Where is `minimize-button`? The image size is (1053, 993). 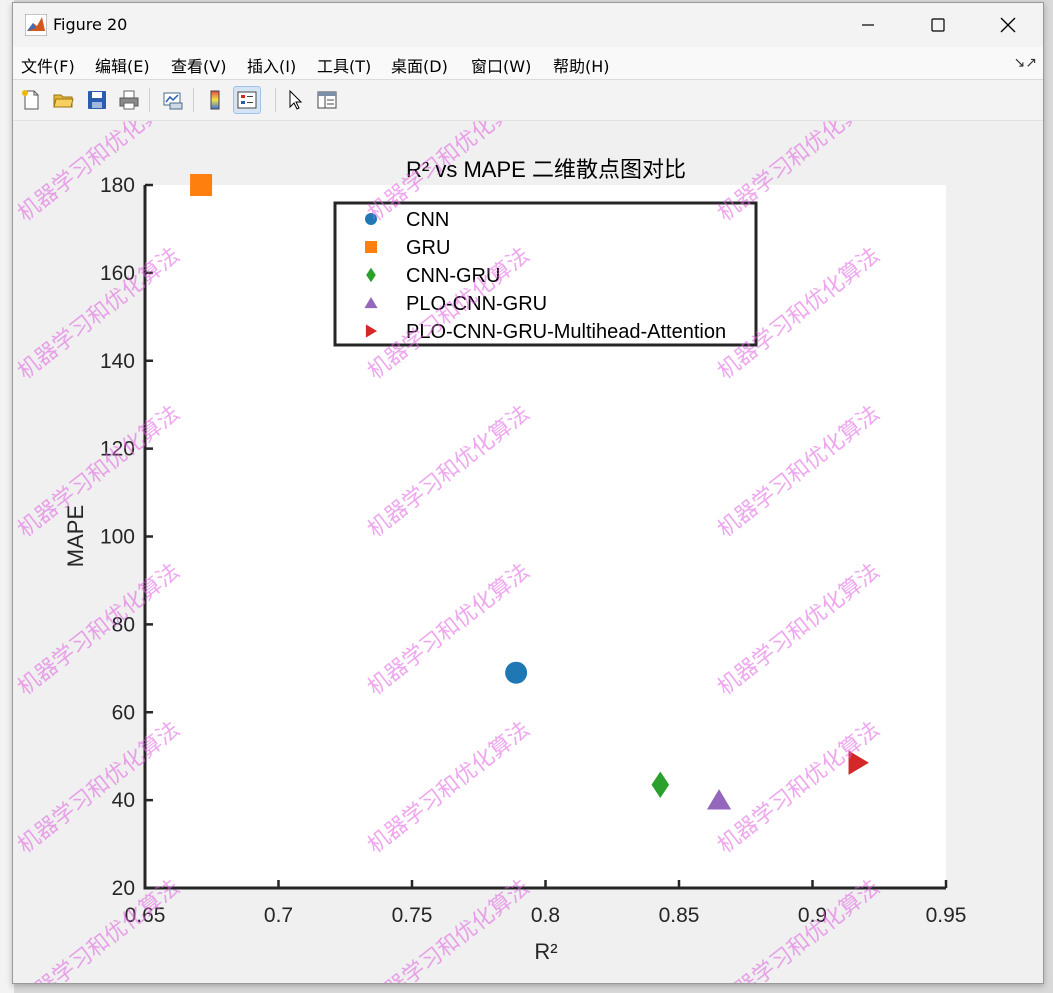
minimize-button is located at coordinates (868, 25).